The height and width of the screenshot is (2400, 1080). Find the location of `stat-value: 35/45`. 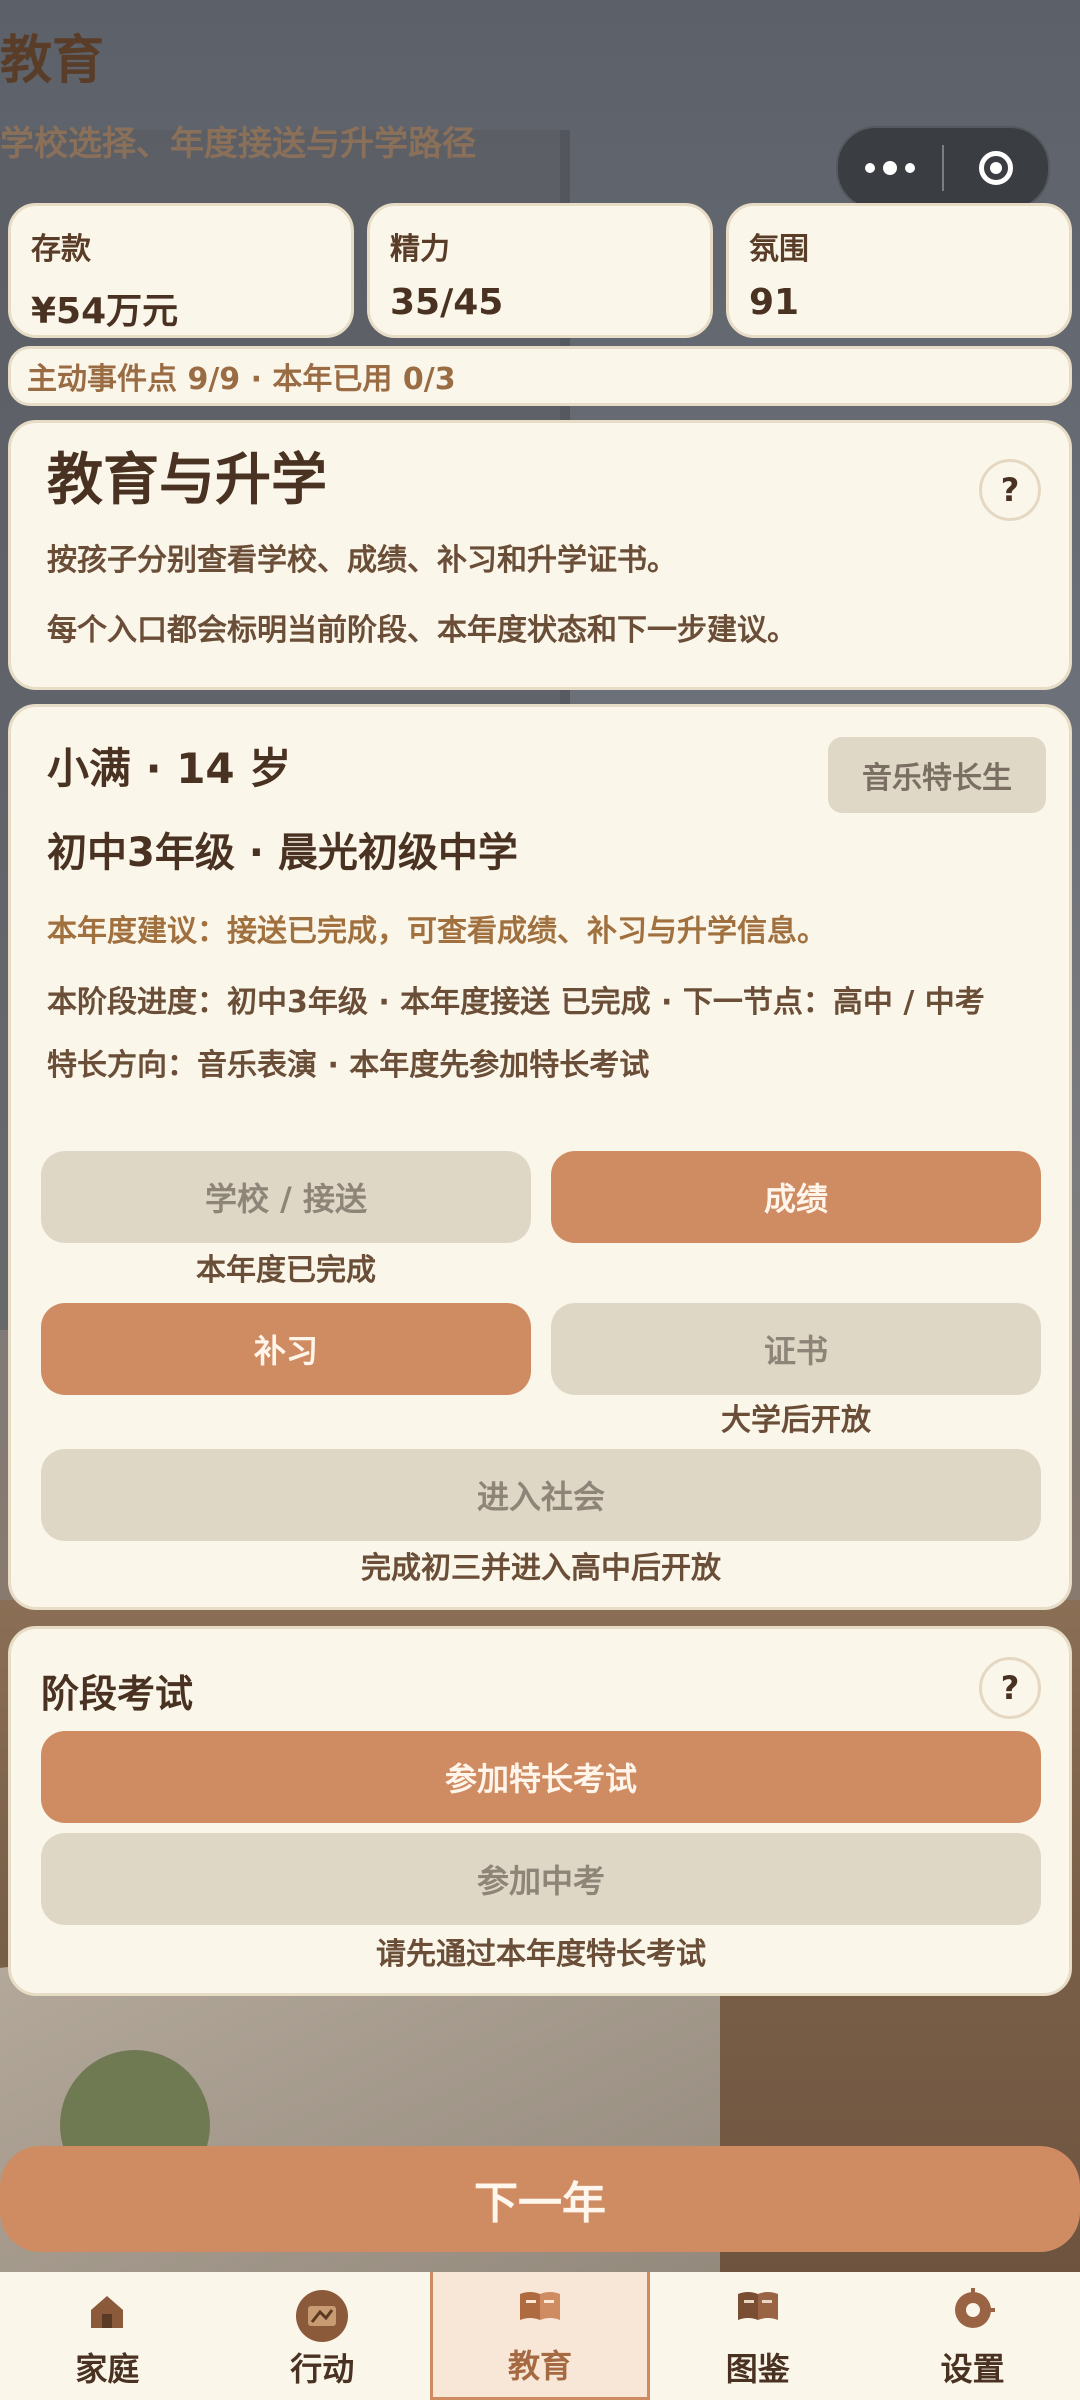

stat-value: 35/45 is located at coordinates (447, 302).